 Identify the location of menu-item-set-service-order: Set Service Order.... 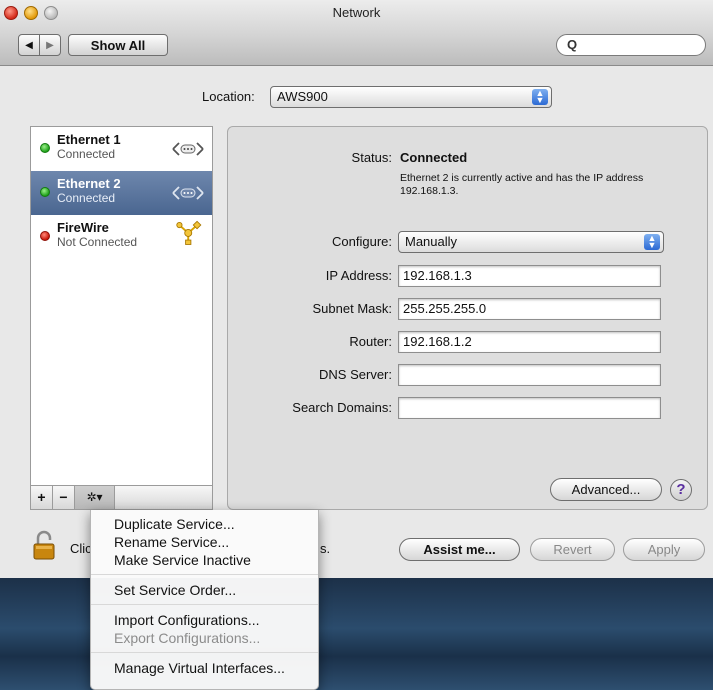
(204, 590).